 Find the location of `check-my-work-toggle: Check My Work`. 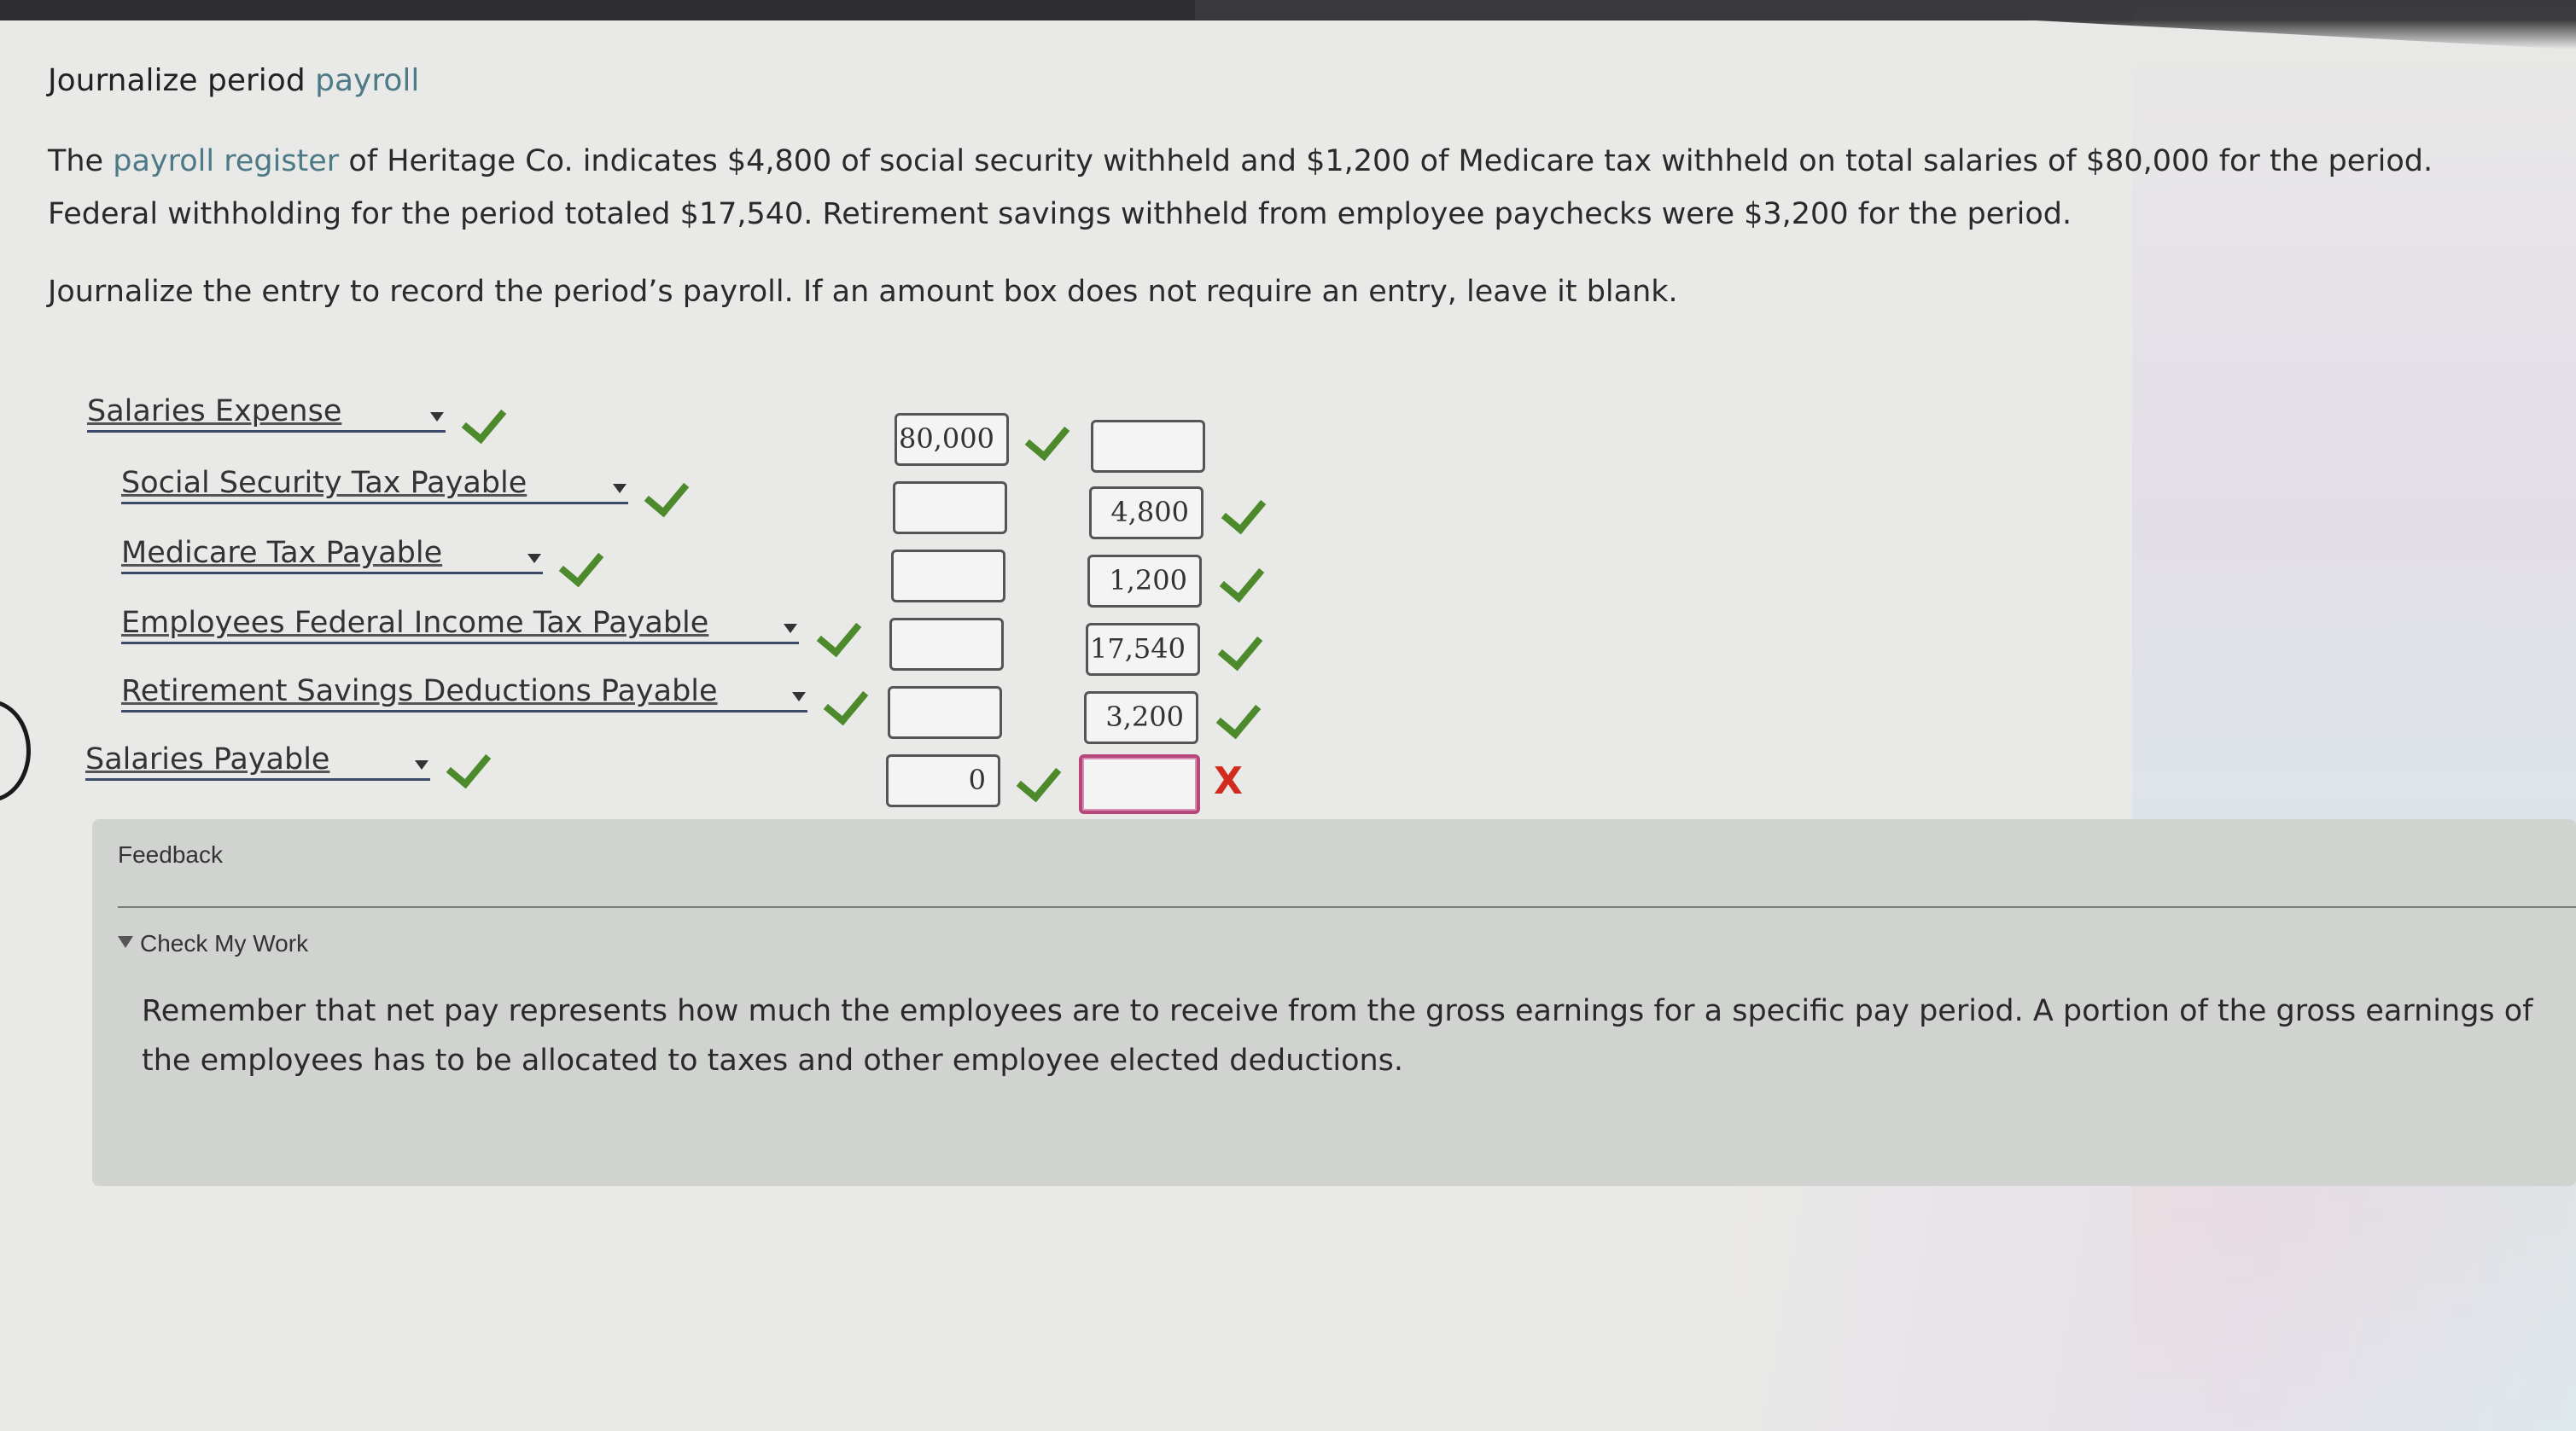

check-my-work-toggle: Check My Work is located at coordinates (213, 944).